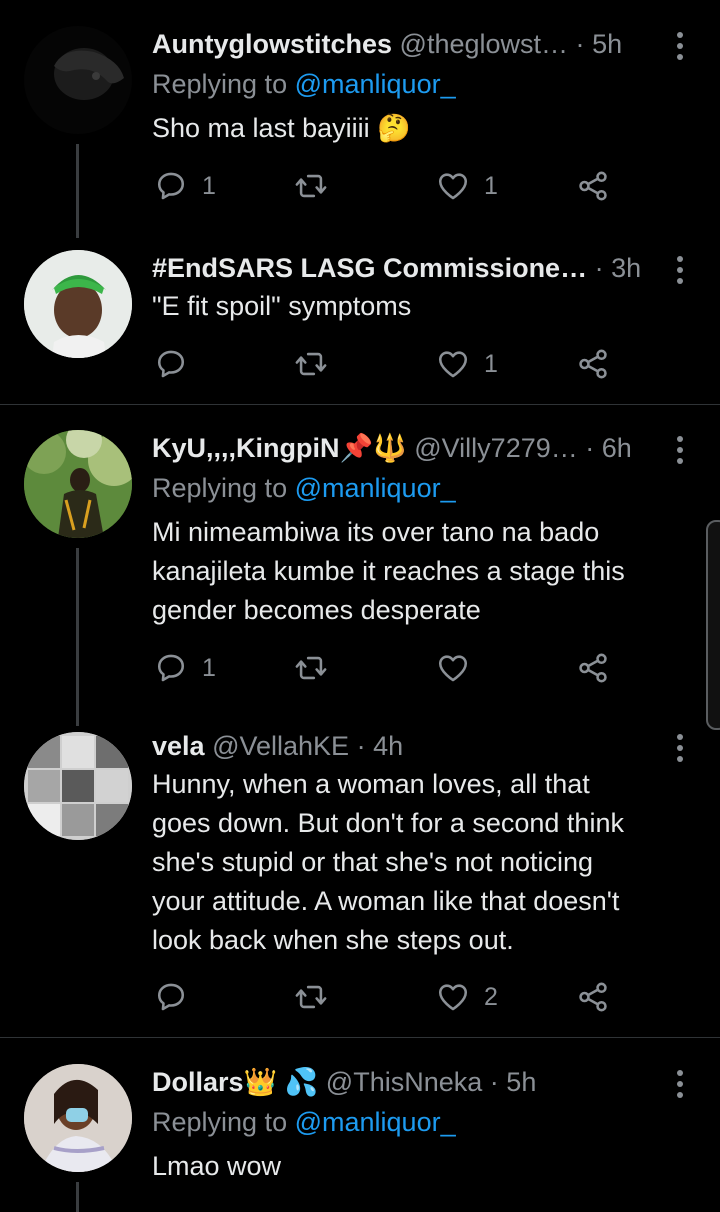  Describe the element at coordinates (713, 625) in the screenshot. I see `scrollbar-thumb` at that location.